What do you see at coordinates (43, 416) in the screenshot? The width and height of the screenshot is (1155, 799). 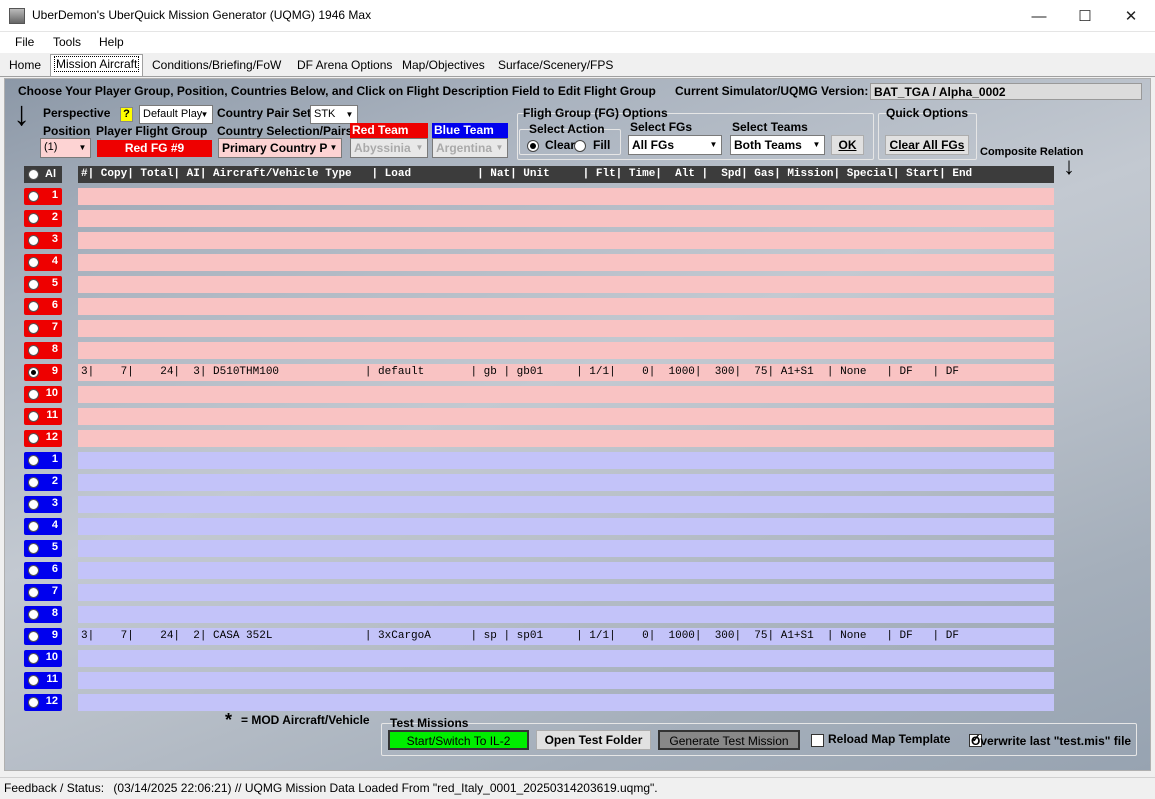 I see `red-row-badge: 11` at bounding box center [43, 416].